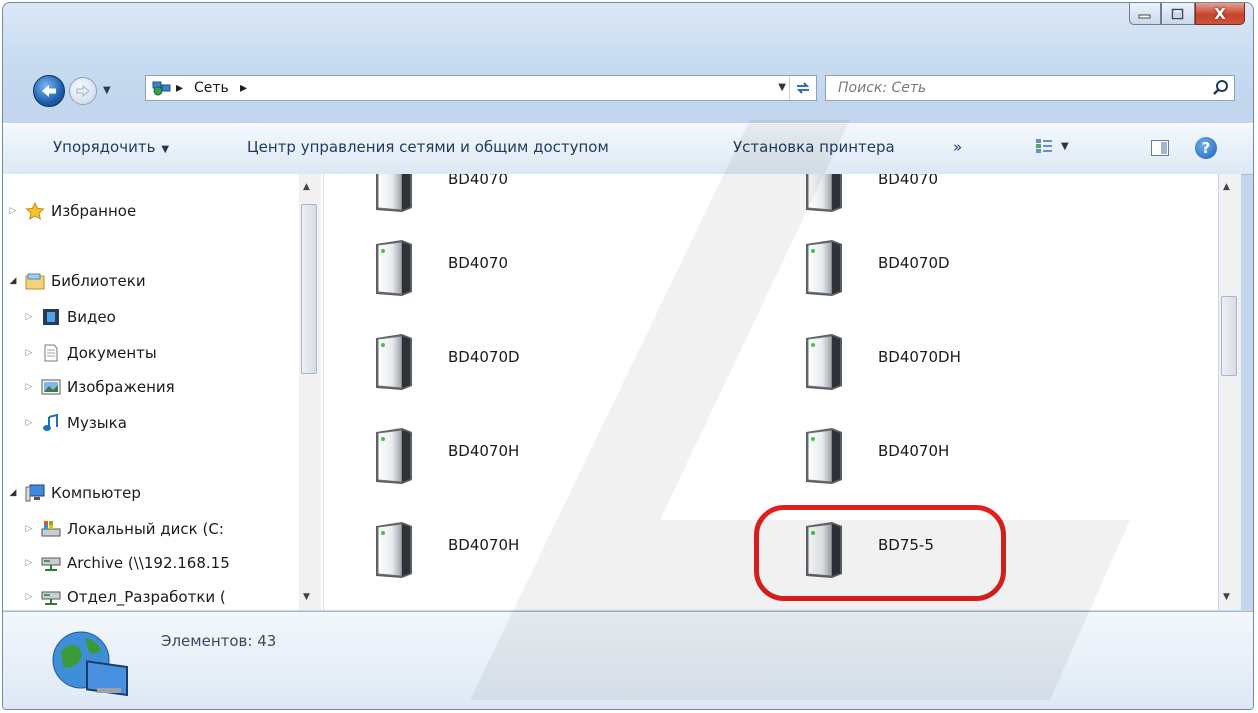  Describe the element at coordinates (1044, 146) in the screenshot. I see `view-details-icon` at that location.